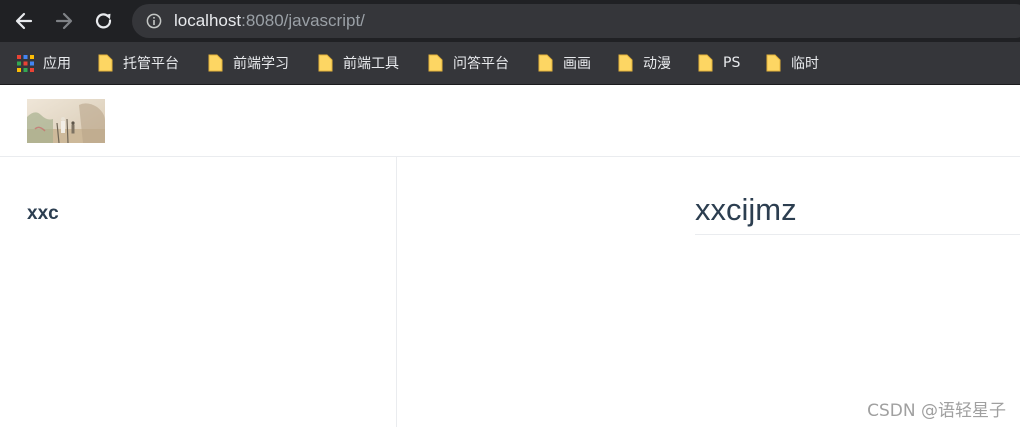 Image resolution: width=1020 pixels, height=427 pixels. I want to click on bookmark-folder: 托管平台, so click(138, 63).